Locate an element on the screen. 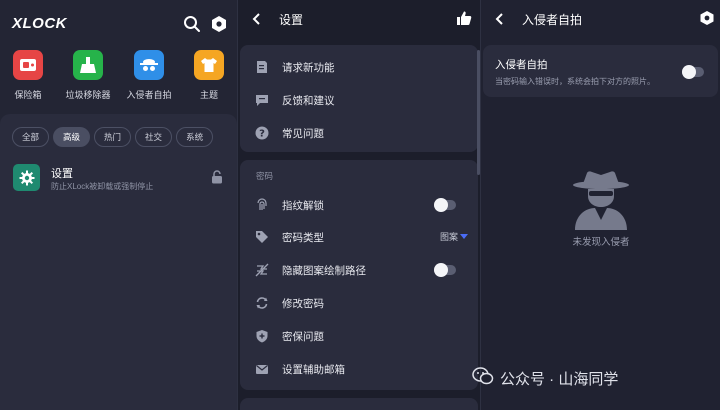 Image resolution: width=720 pixels, height=410 pixels. feature-grid: 保险箱 垃圾移除器 入侵者自拍 主题 is located at coordinates (118, 77).